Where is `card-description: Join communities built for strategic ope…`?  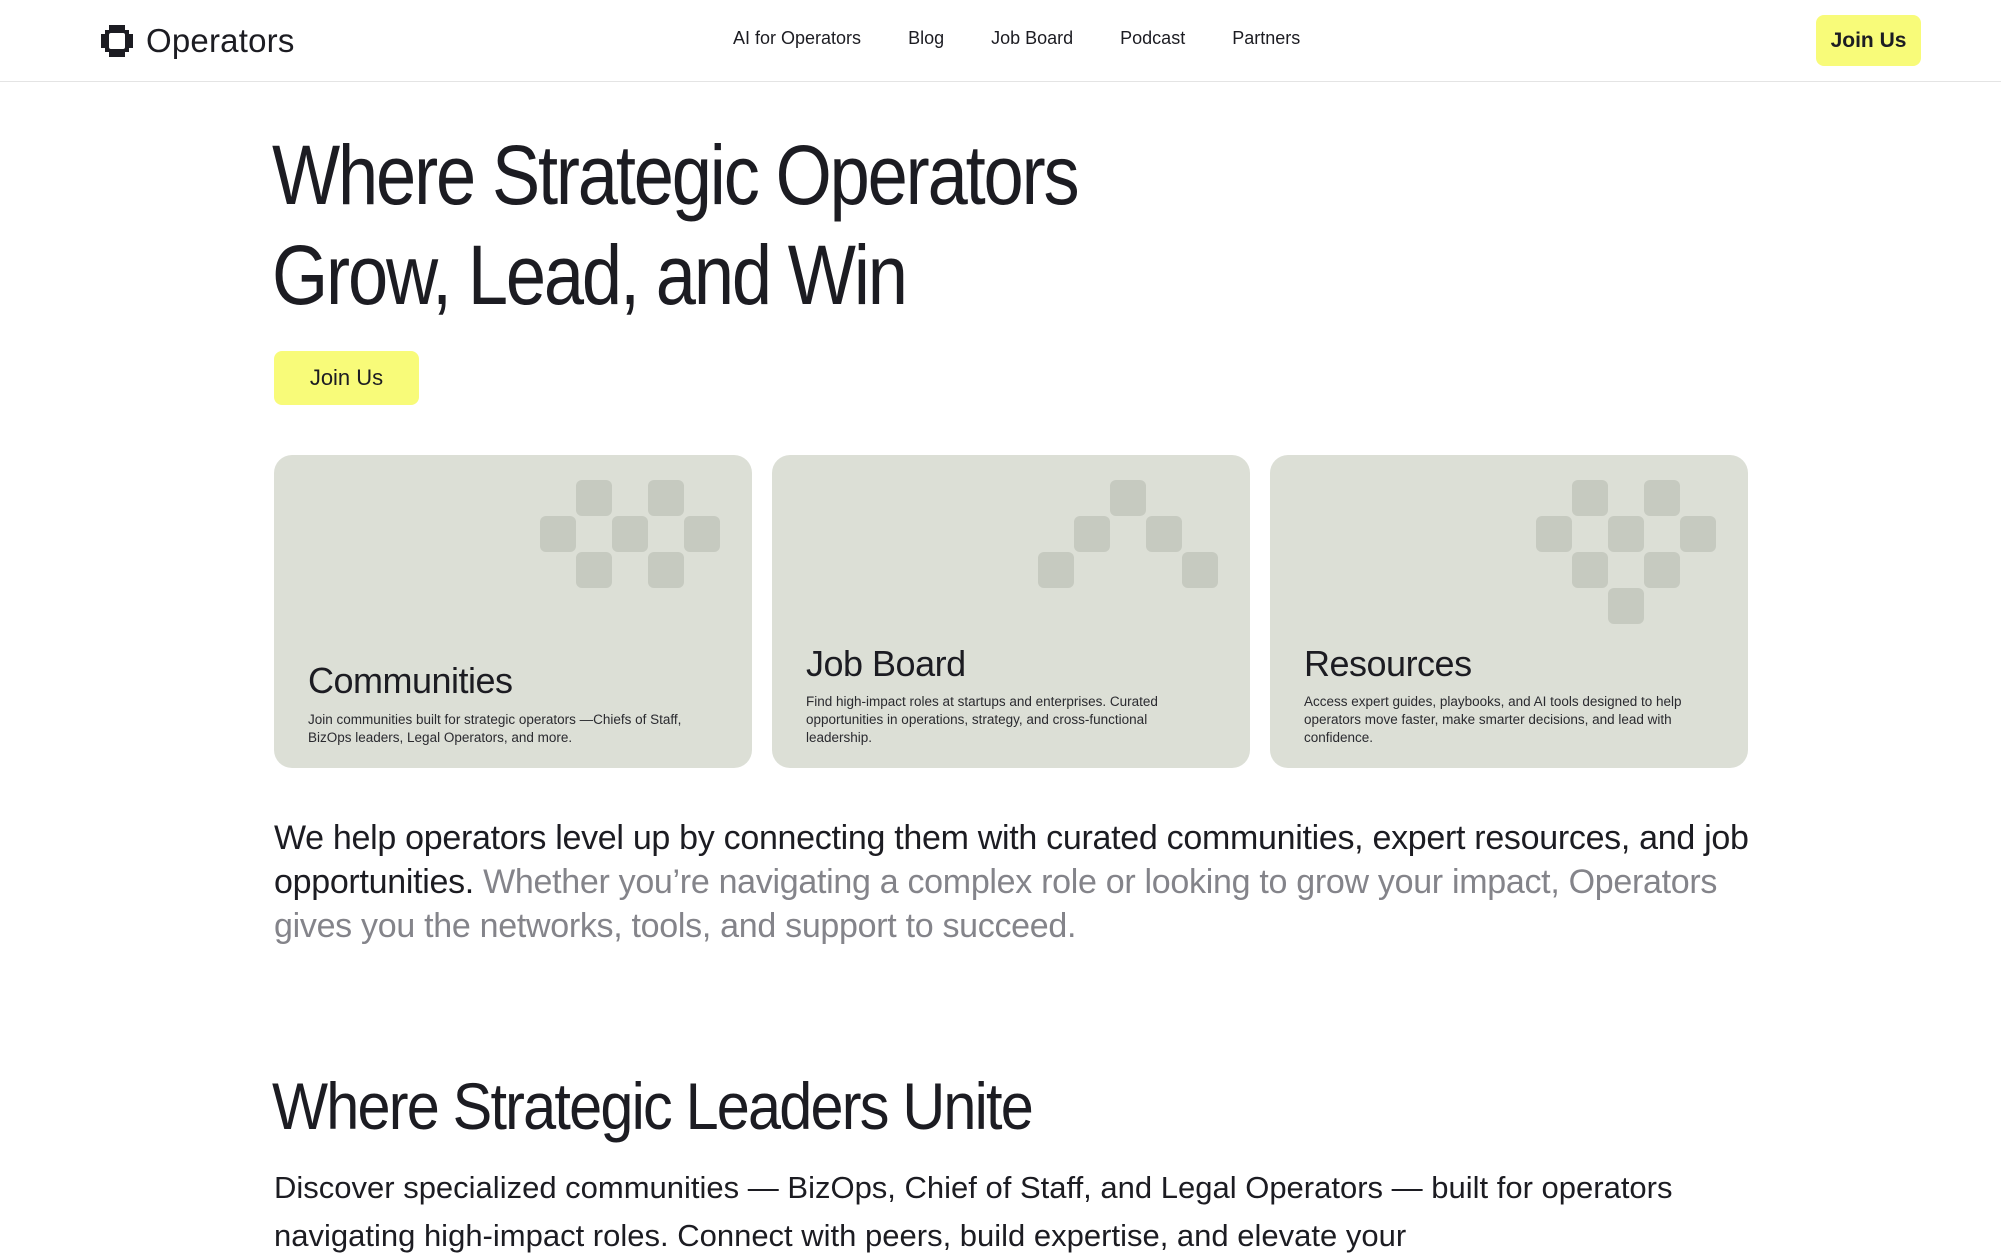
card-description: Join communities built for strategic ope… is located at coordinates (495, 728).